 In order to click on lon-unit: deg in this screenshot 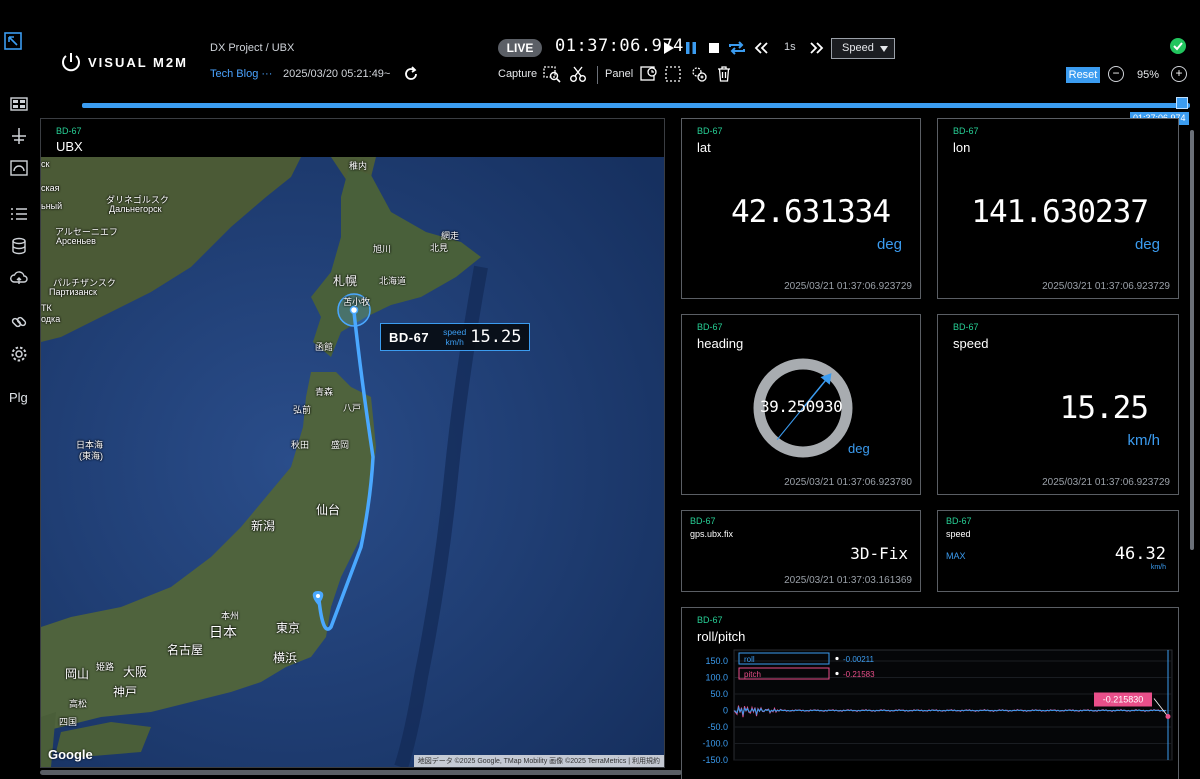, I will do `click(1147, 244)`.